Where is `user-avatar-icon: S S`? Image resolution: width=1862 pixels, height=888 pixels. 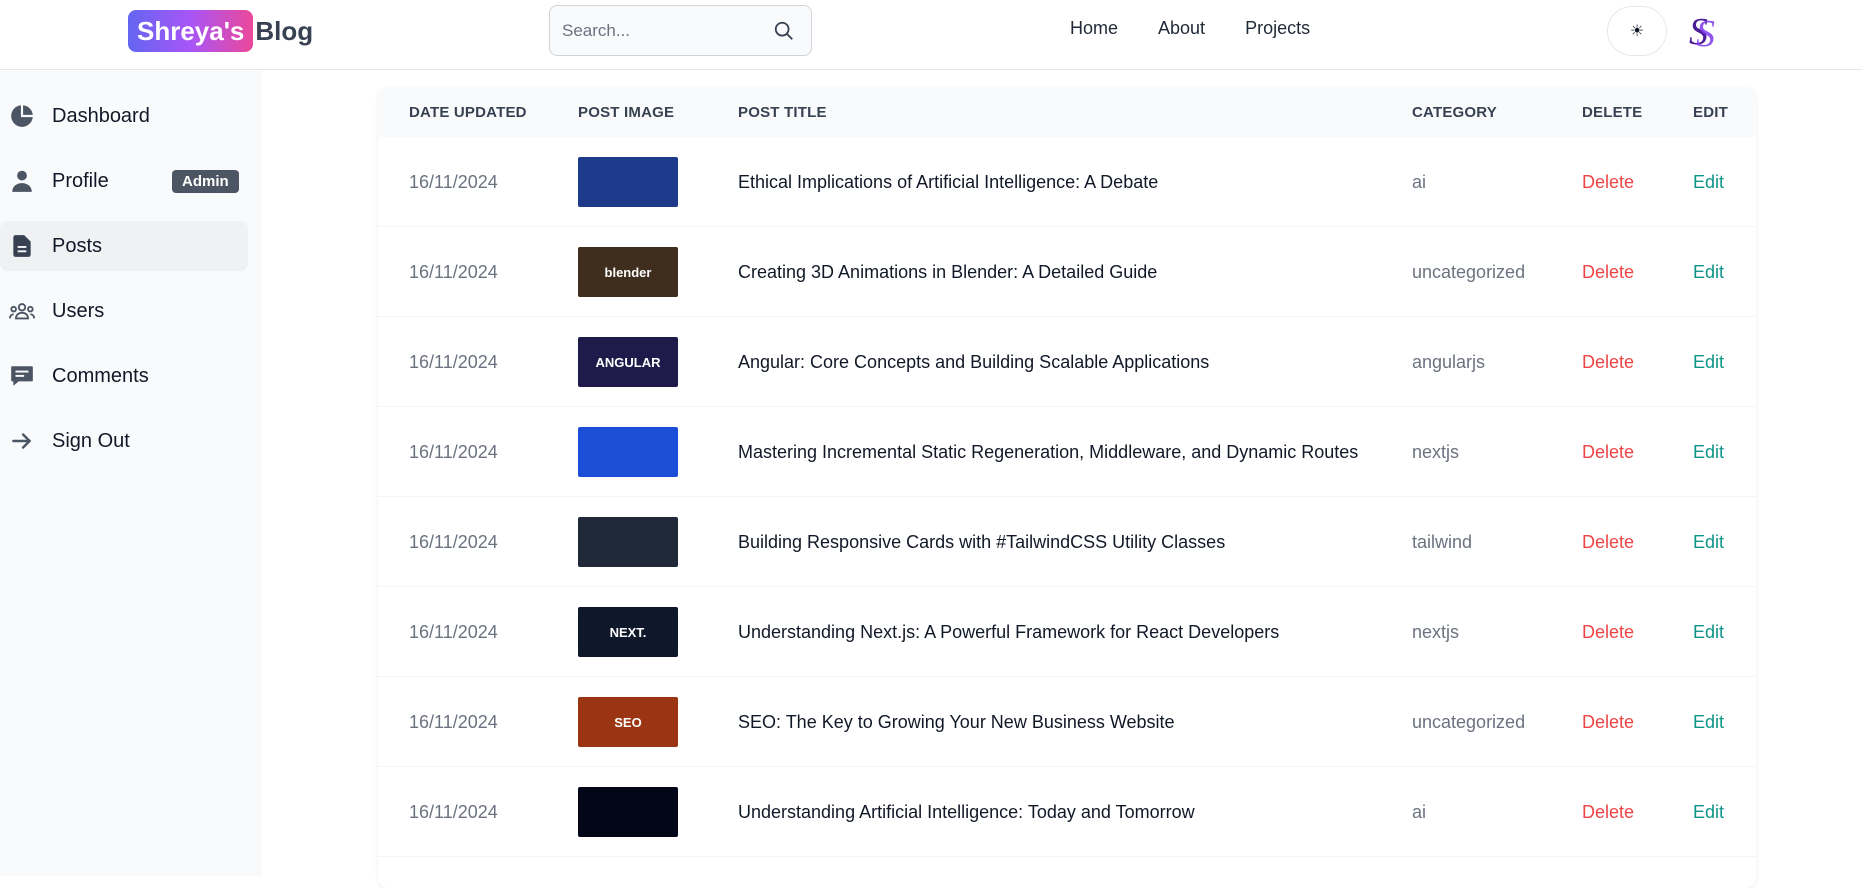
user-avatar-icon: S S is located at coordinates (1705, 31).